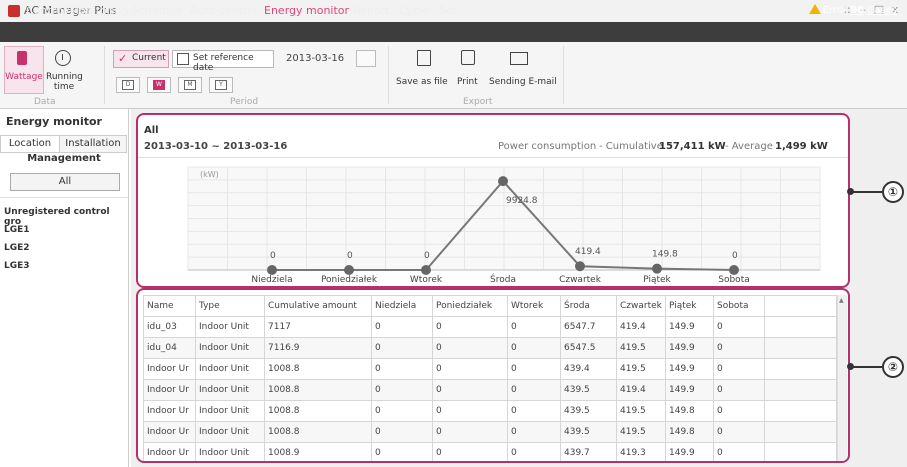 Image resolution: width=907 pixels, height=467 pixels. Describe the element at coordinates (522, 201) in the screenshot. I see `data-label: 9924.8` at that location.